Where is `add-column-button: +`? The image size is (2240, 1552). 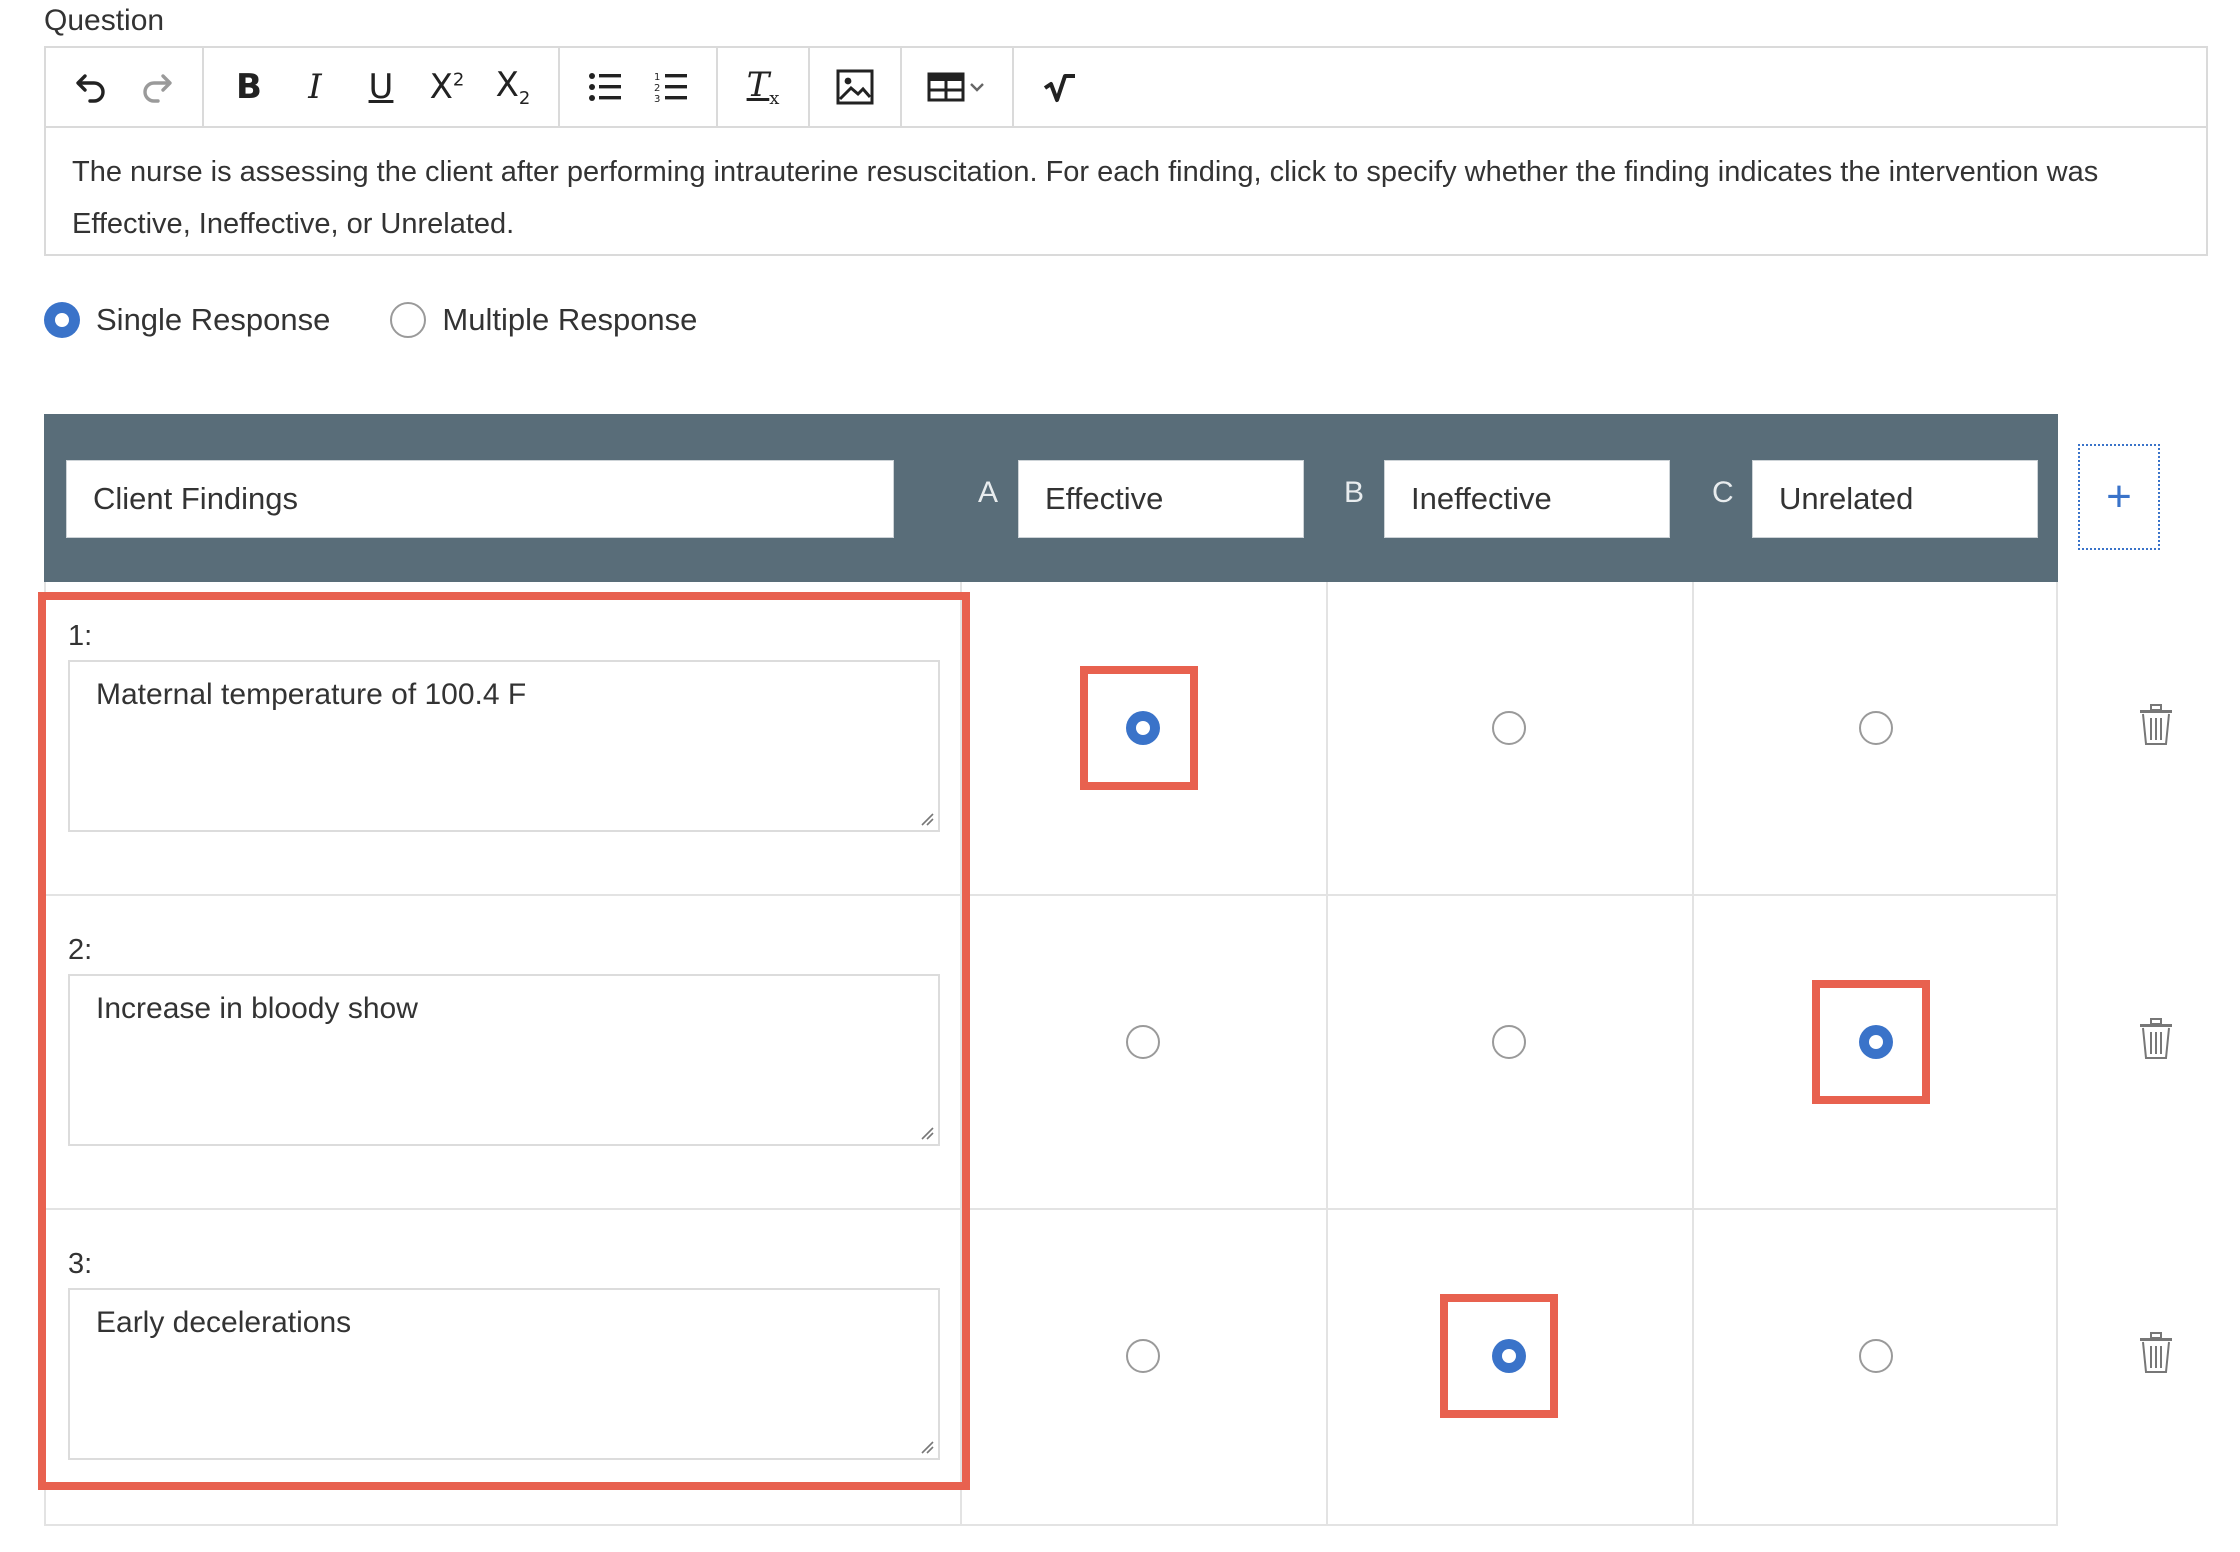
add-column-button: + is located at coordinates (2119, 497).